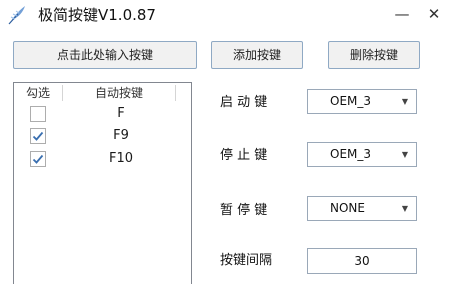 The image size is (453, 284). I want to click on start-key-value: OEM_3, so click(351, 101).